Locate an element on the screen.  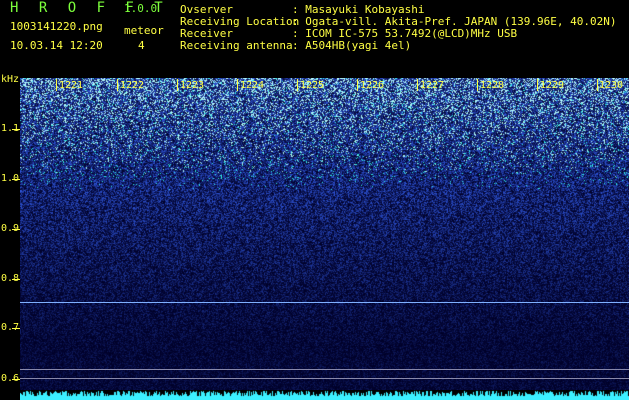
antenna-label: Receiving antenna is located at coordinates (236, 45).